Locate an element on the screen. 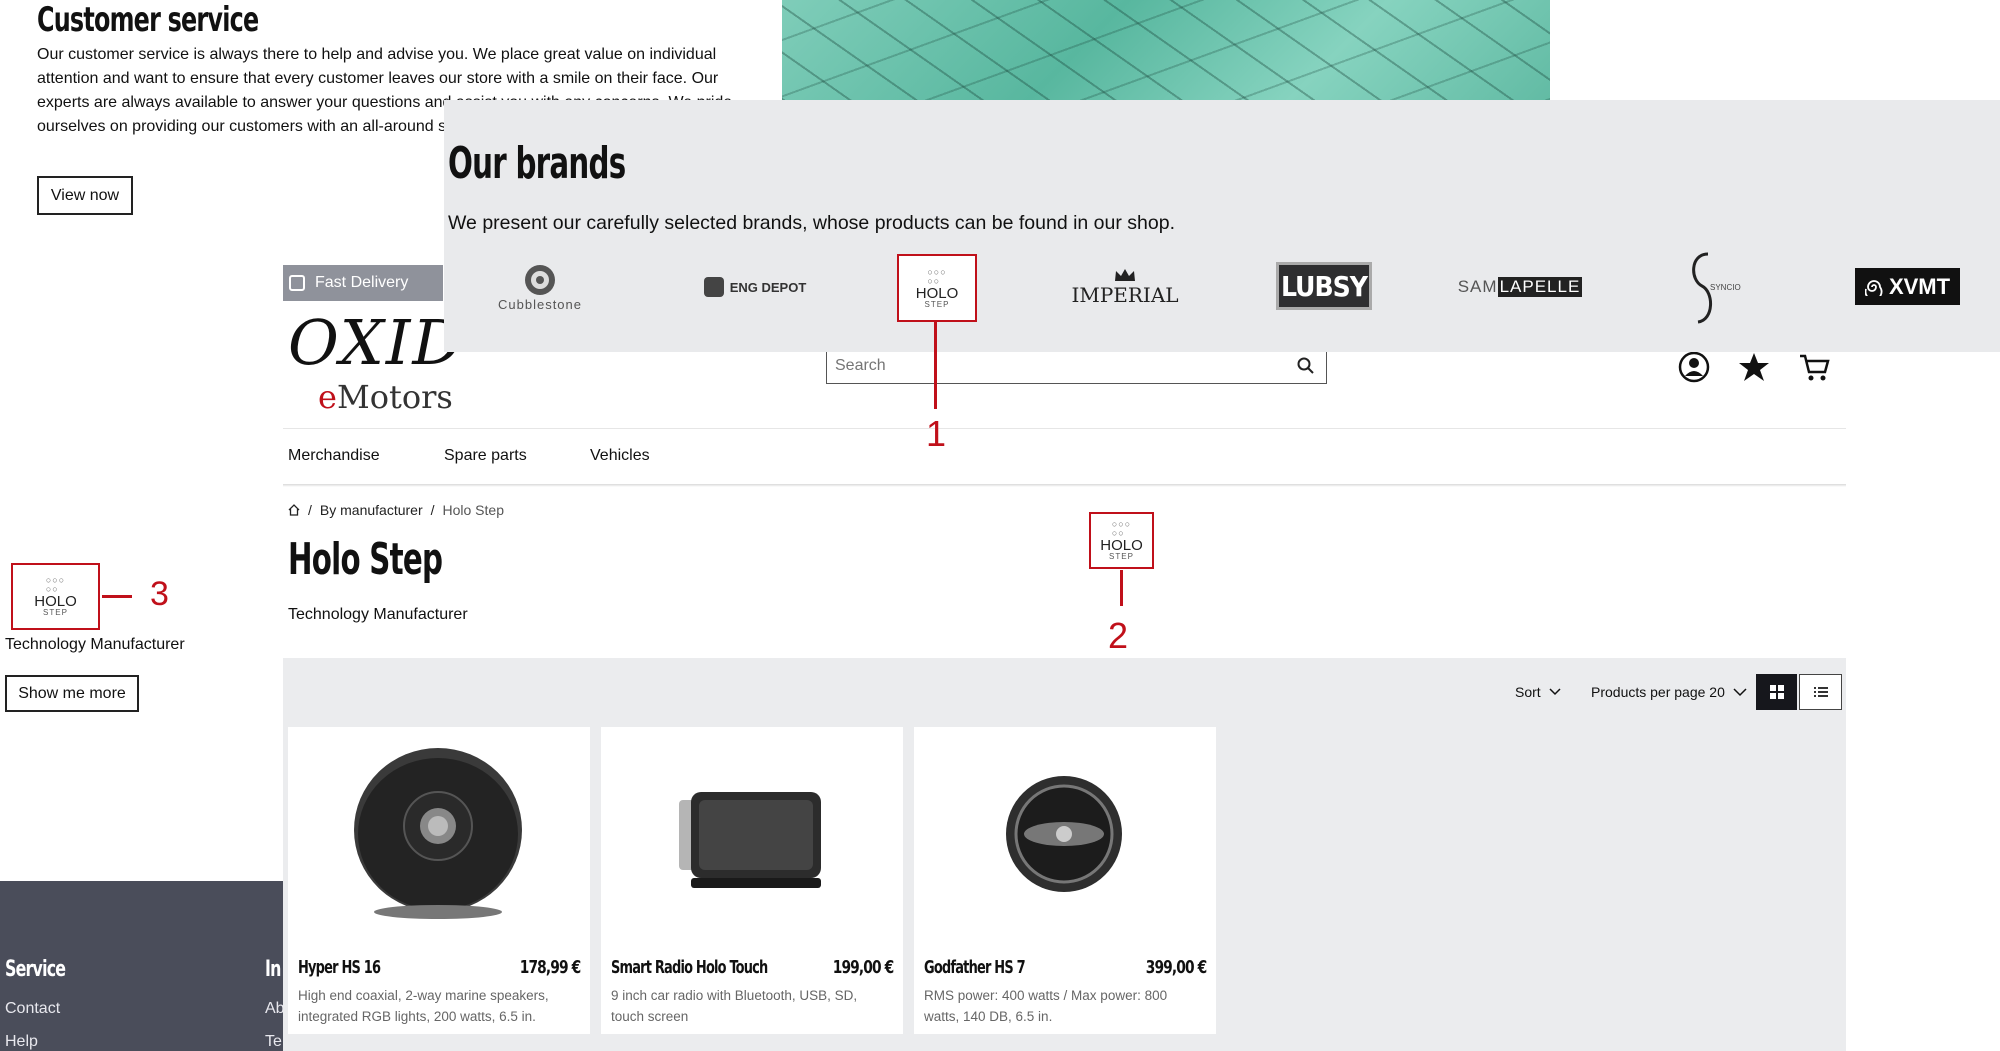 The height and width of the screenshot is (1051, 2000). brand-syncio: SYNCIO is located at coordinates (1710, 288).